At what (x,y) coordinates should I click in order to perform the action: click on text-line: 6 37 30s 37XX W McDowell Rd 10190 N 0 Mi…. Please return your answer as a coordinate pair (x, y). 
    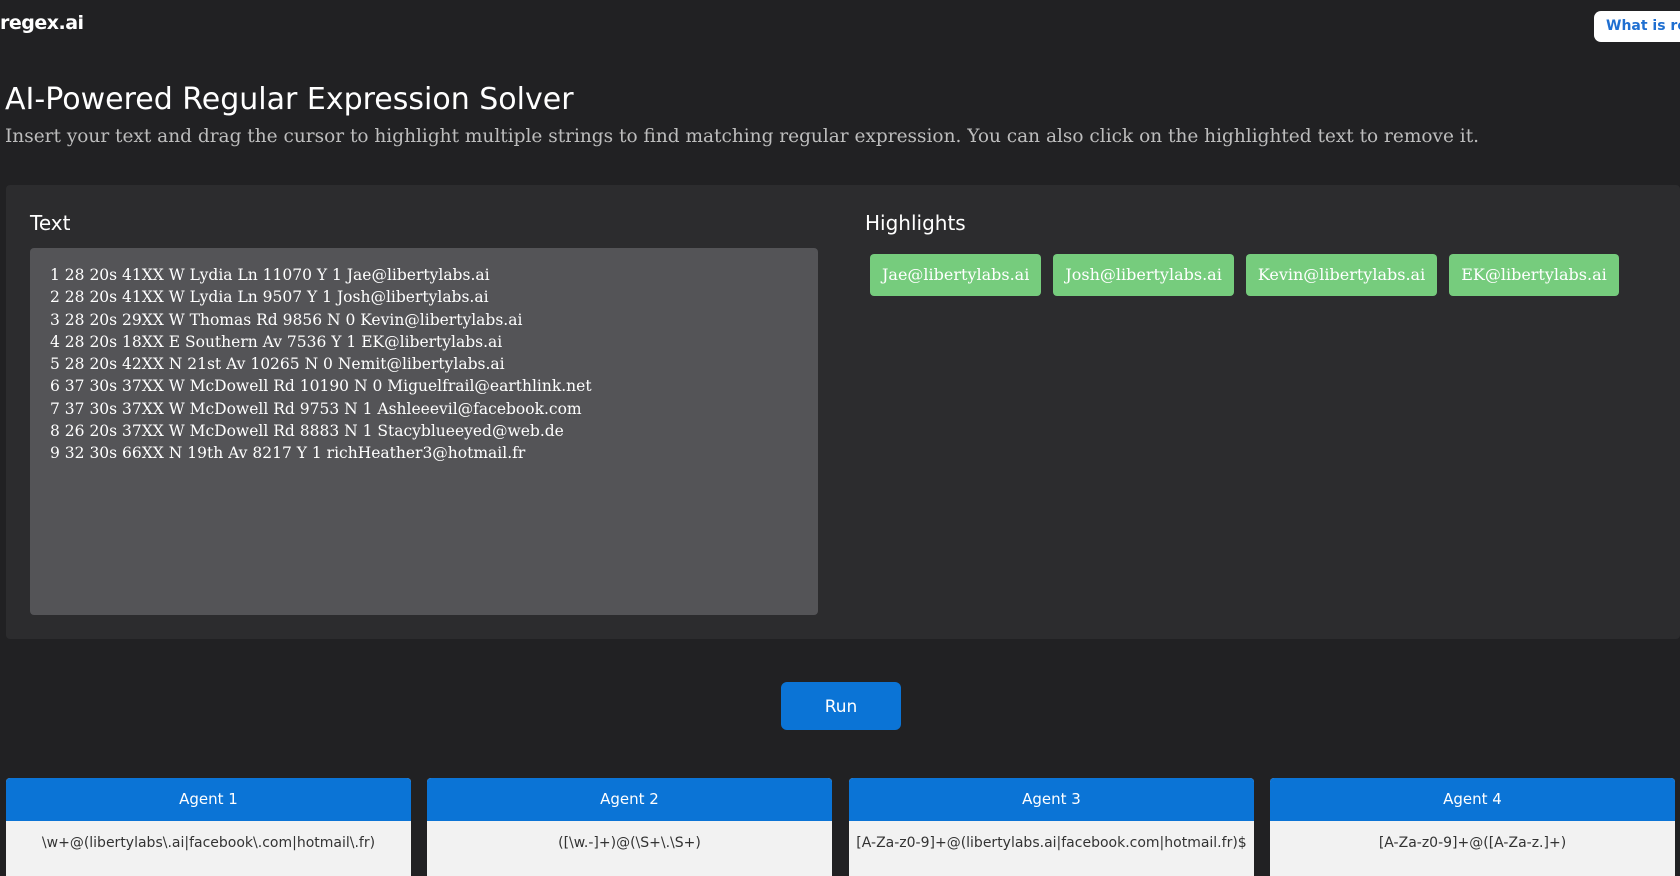
    Looking at the image, I should click on (424, 386).